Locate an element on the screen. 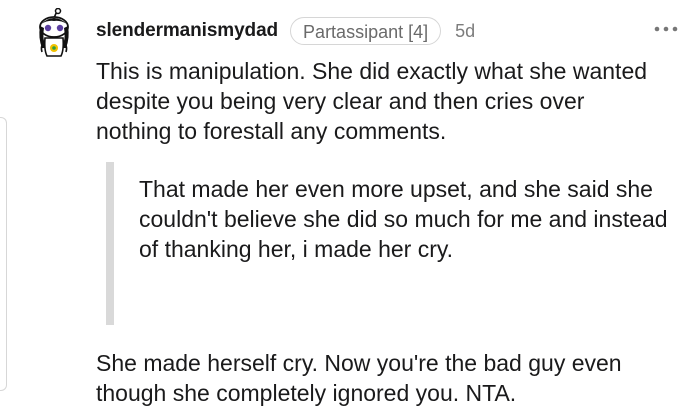 The width and height of the screenshot is (700, 419). thread-collapse-line is located at coordinates (3, 254).